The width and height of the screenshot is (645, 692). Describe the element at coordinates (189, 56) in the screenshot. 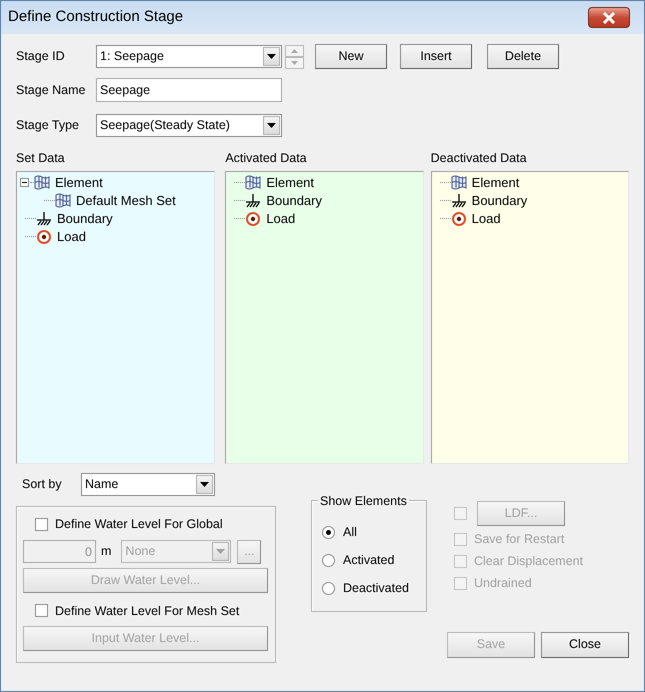

I see `dropdown: 1: Seepage` at that location.